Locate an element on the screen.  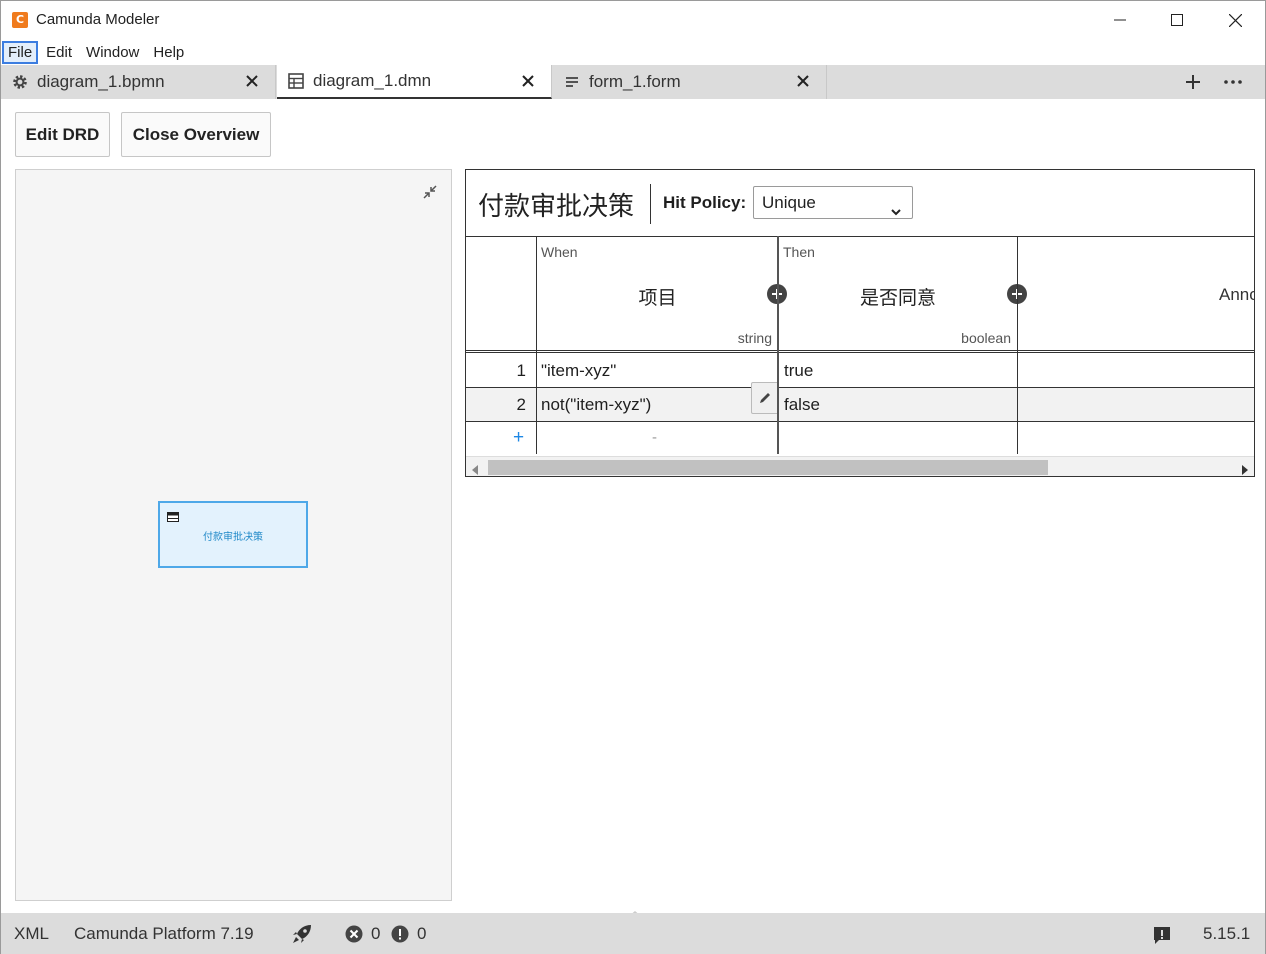
menu-bar: File Edit Window Help is located at coordinates (633, 52).